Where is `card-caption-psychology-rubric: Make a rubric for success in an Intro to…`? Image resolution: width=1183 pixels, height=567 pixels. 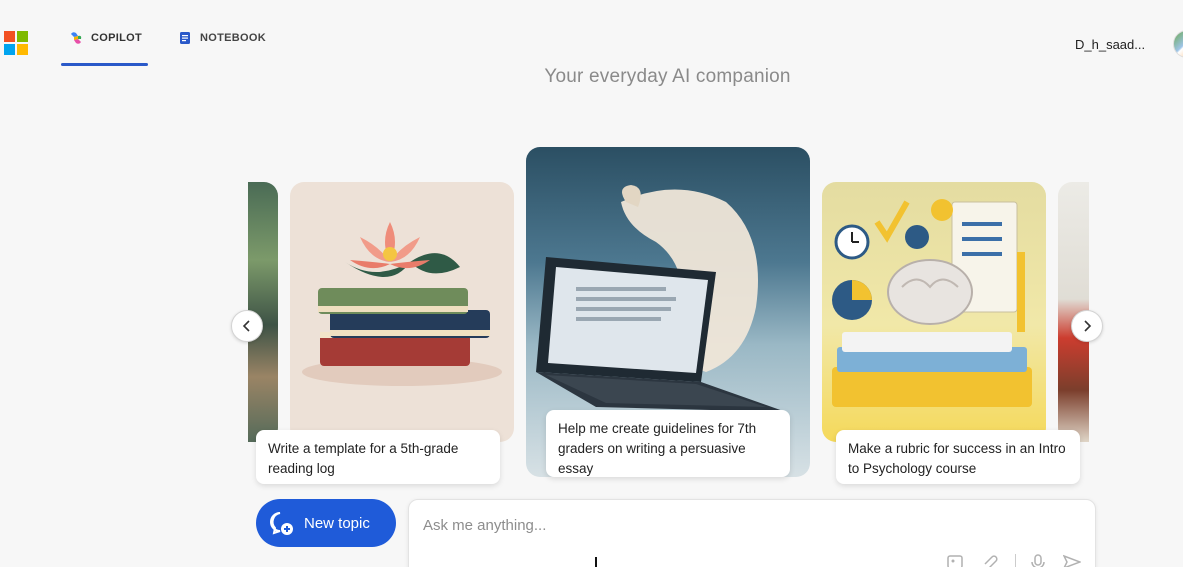 card-caption-psychology-rubric: Make a rubric for success in an Intro to… is located at coordinates (958, 457).